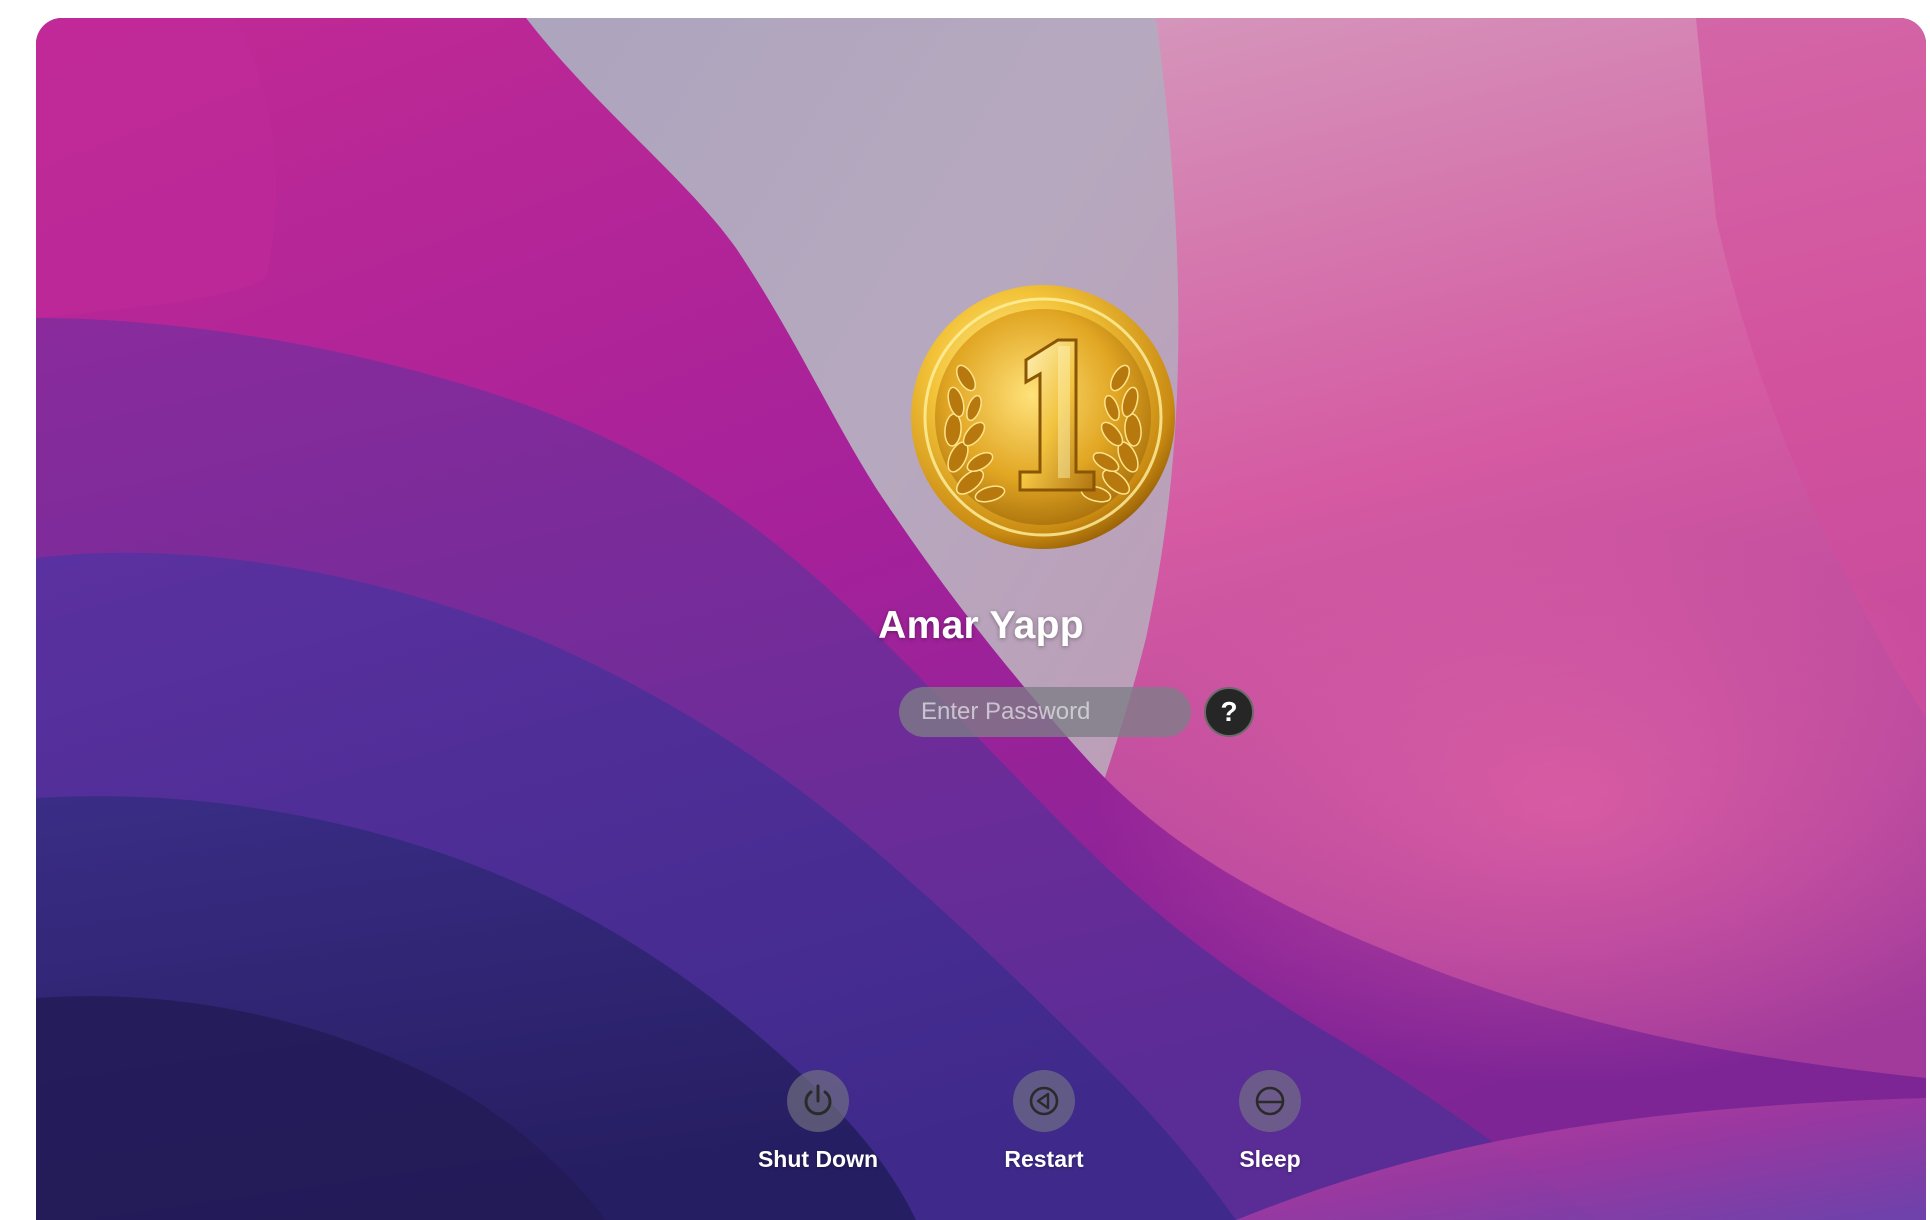 This screenshot has height=1220, width=1930. I want to click on question-mark-icon: ?, so click(1229, 711).